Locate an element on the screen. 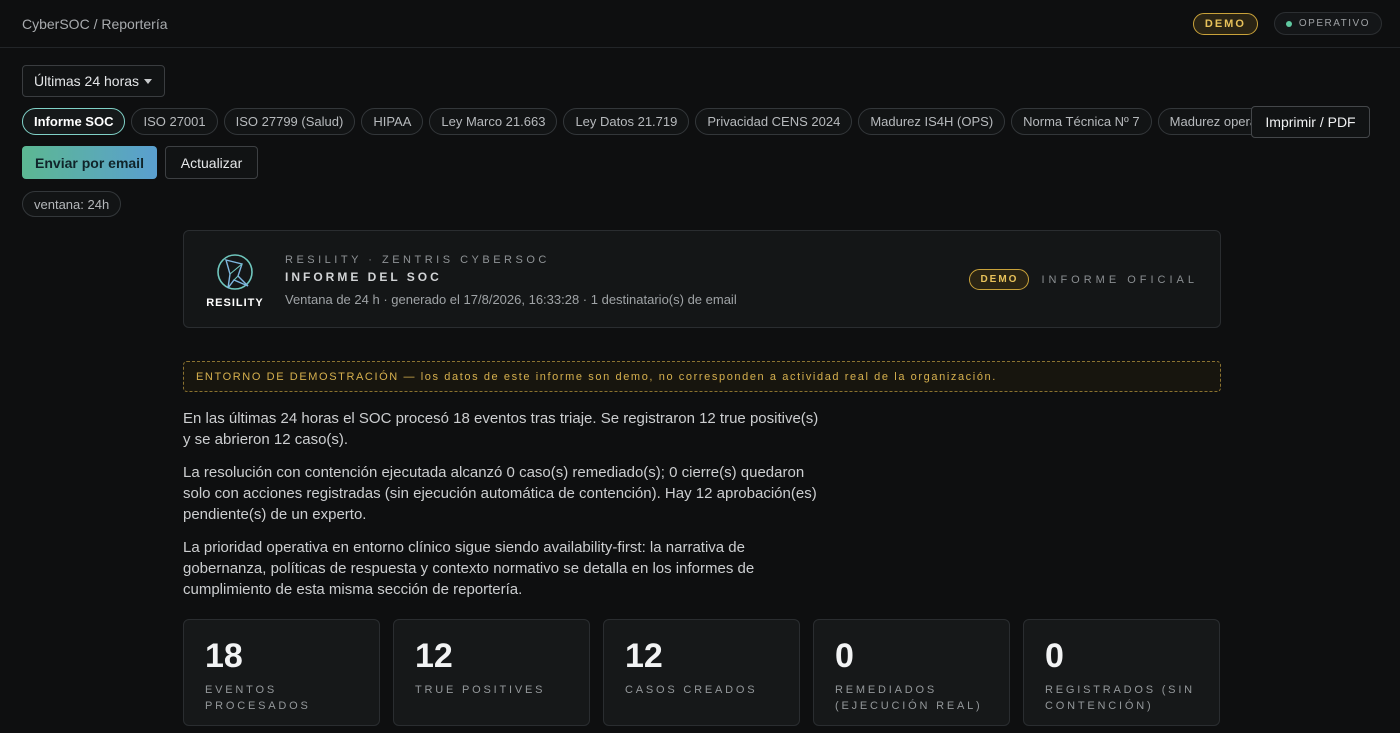  kpi-card-registrados: 0 Registrados (sin contención) is located at coordinates (1121, 672).